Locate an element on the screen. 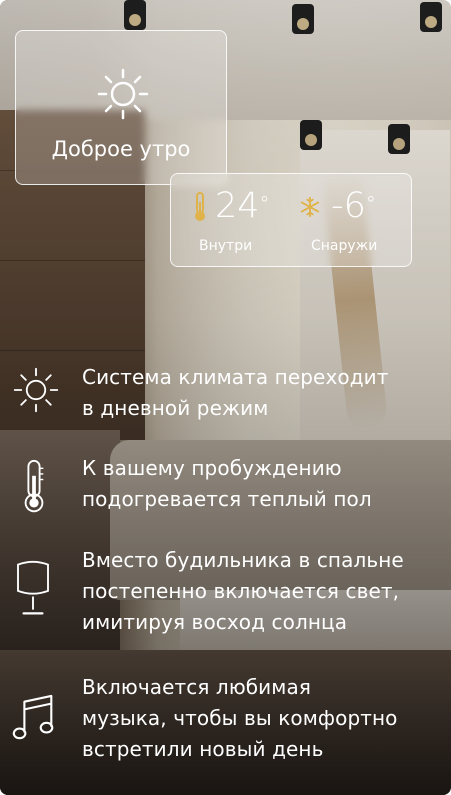  temperature-card: 24° Внутри -6° Снаружи is located at coordinates (291, 220).